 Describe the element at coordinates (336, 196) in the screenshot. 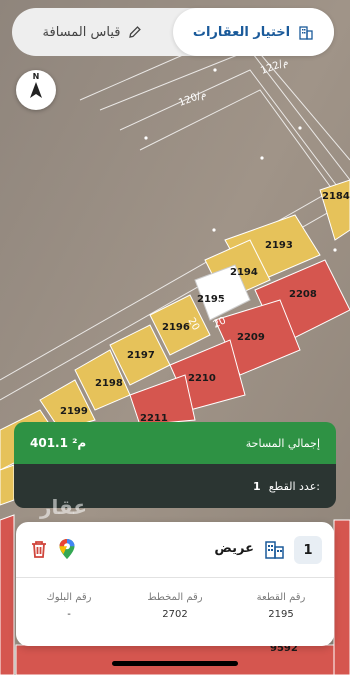

I see `plot-label-2184: 2184` at that location.